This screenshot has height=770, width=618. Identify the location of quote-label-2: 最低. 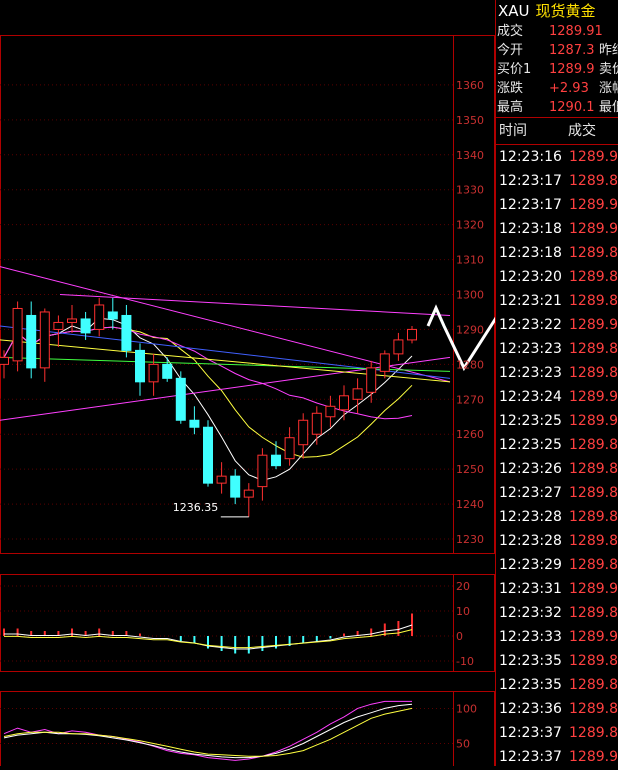
(608, 107).